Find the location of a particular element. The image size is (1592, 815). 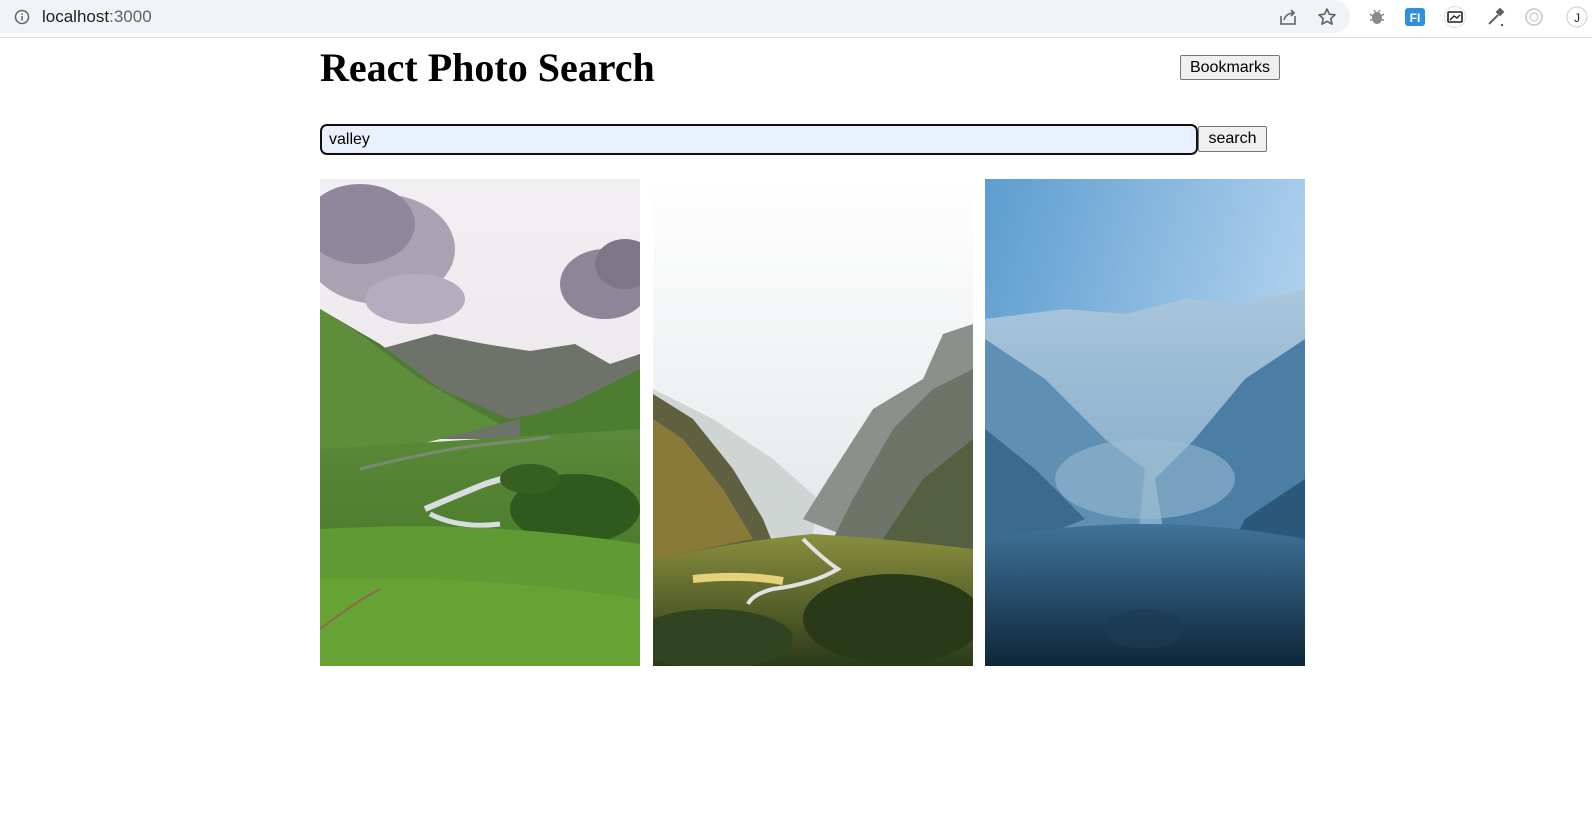

photo-canyon-valley is located at coordinates (813, 422).